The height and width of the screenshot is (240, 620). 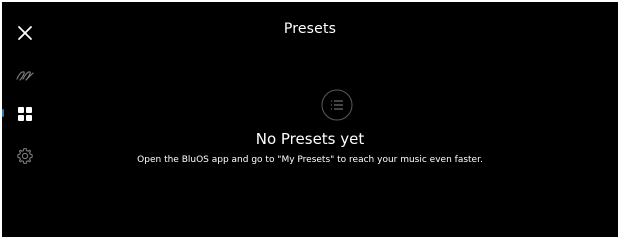 I want to click on empty-presets-icon, so click(x=337, y=105).